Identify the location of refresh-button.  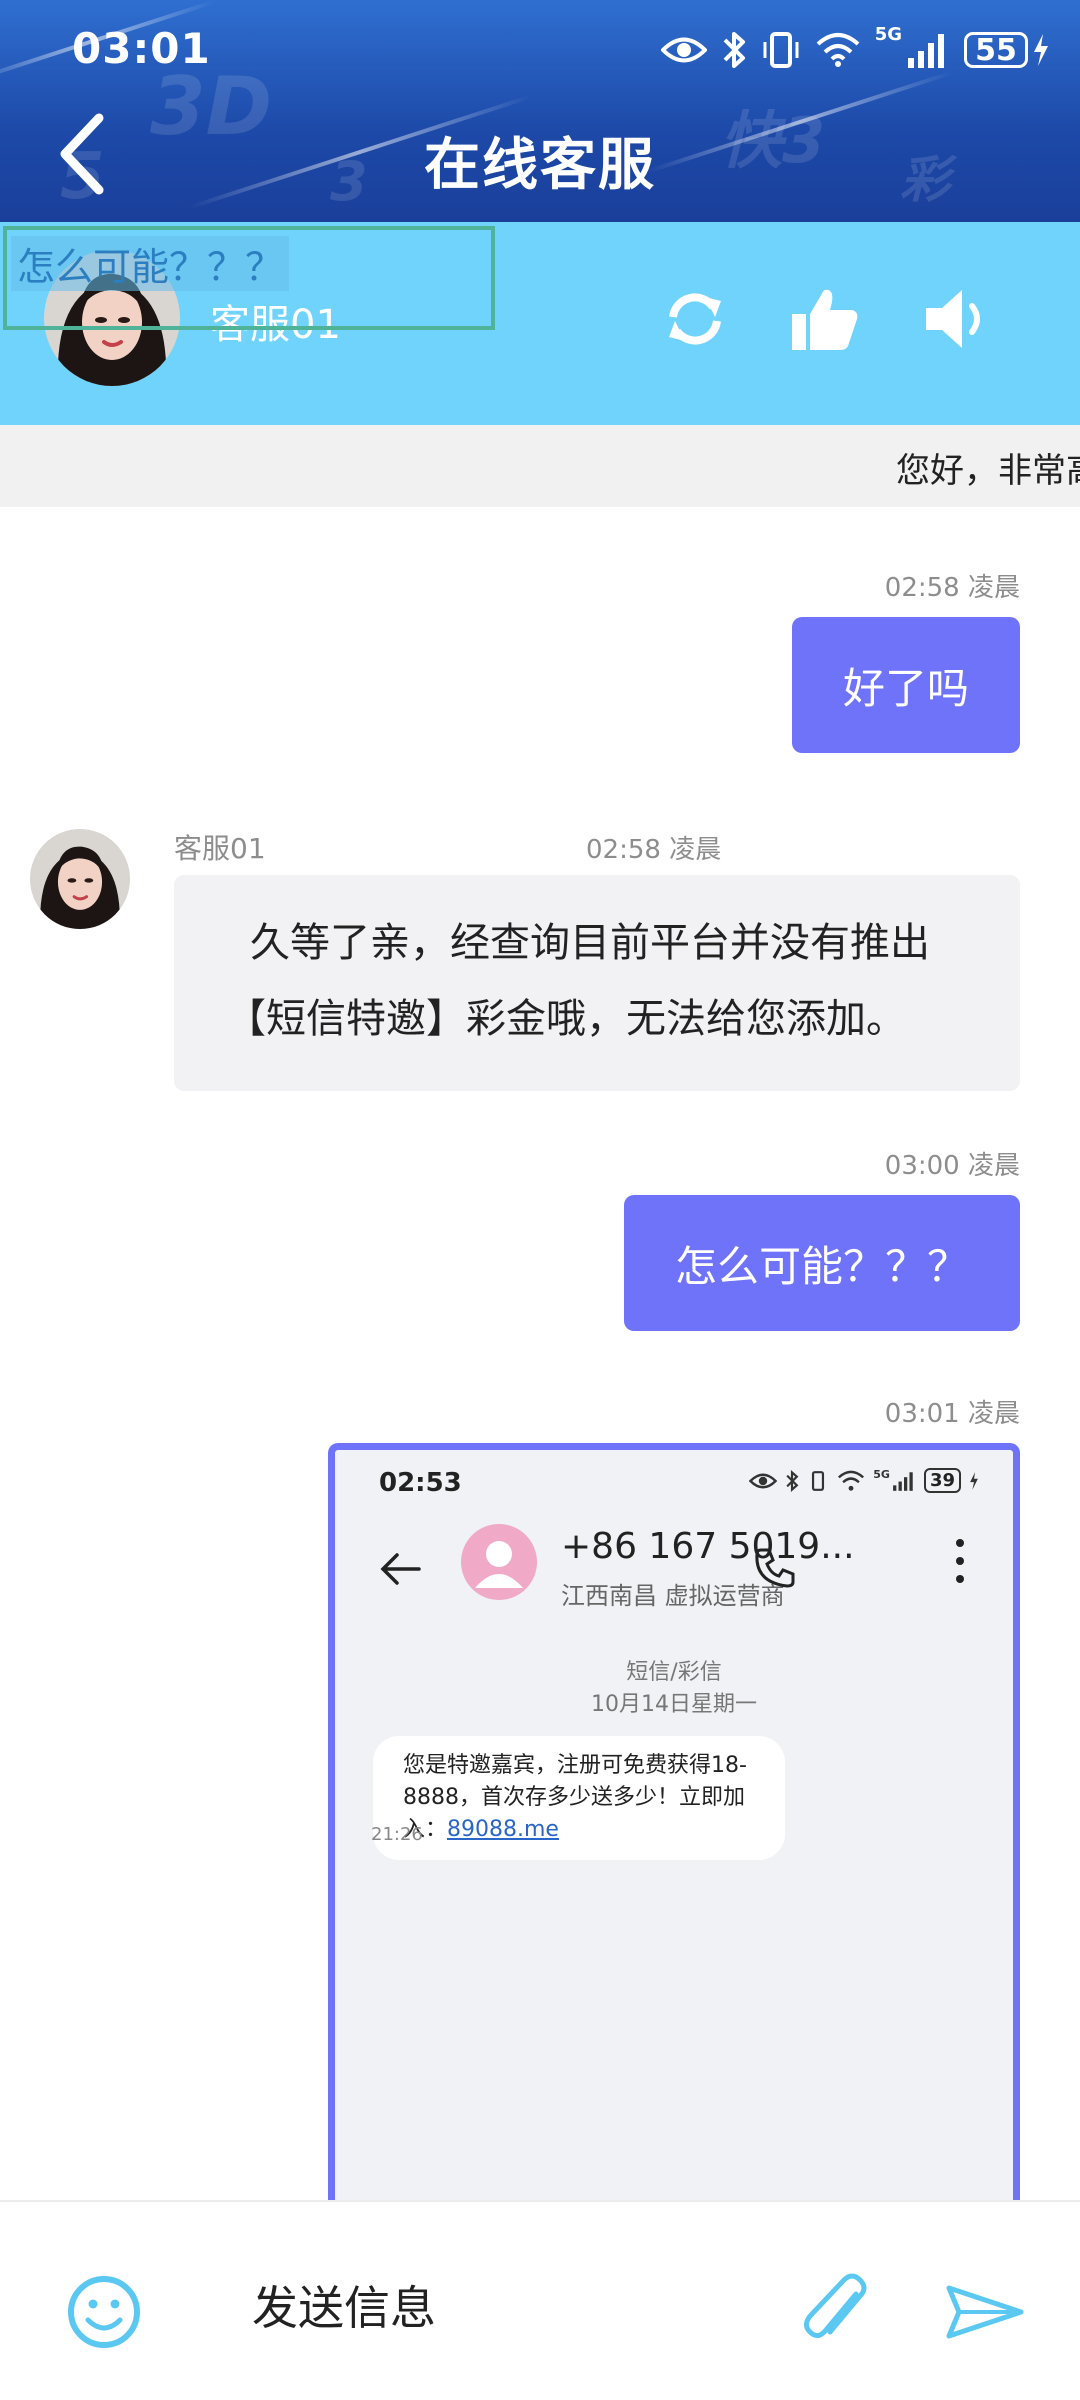
(695, 319).